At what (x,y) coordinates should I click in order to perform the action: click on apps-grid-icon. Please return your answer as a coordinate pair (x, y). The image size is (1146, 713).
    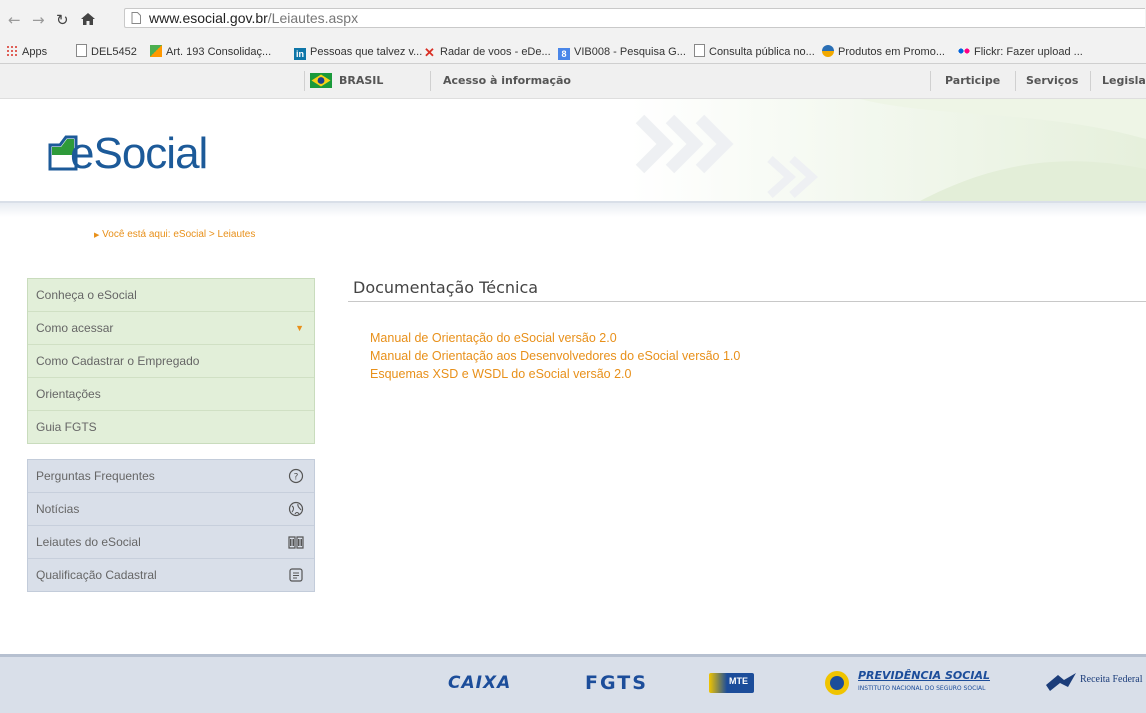
    Looking at the image, I should click on (12, 51).